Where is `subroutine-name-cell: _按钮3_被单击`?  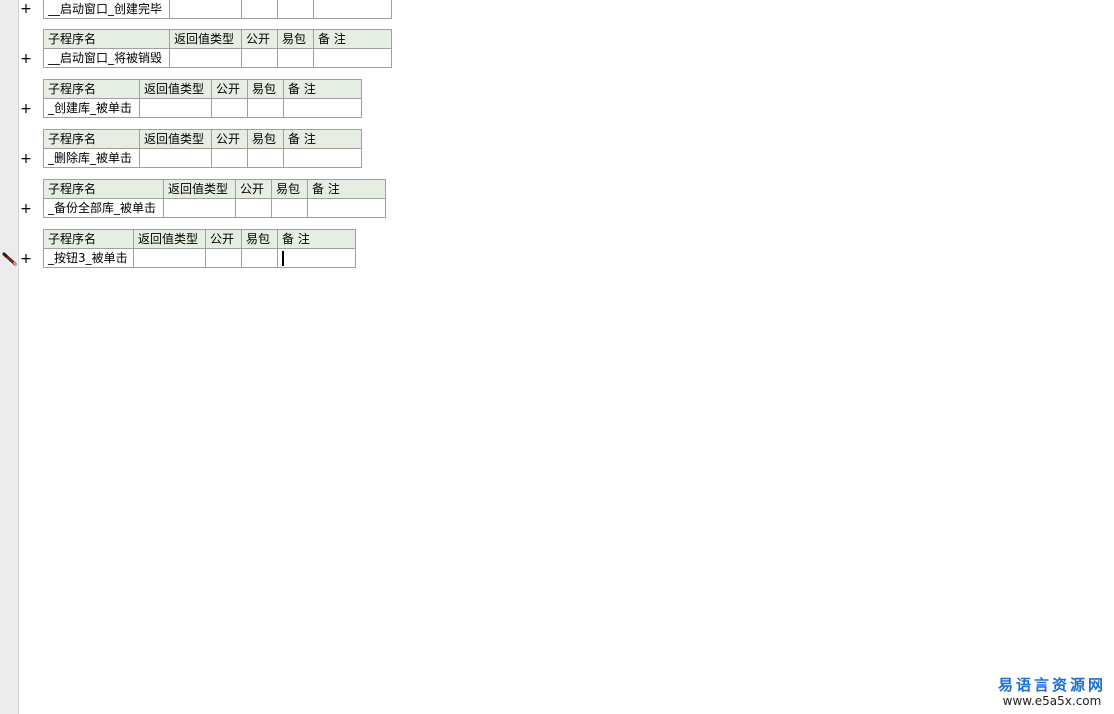
subroutine-name-cell: _按钮3_被单击 is located at coordinates (88, 258).